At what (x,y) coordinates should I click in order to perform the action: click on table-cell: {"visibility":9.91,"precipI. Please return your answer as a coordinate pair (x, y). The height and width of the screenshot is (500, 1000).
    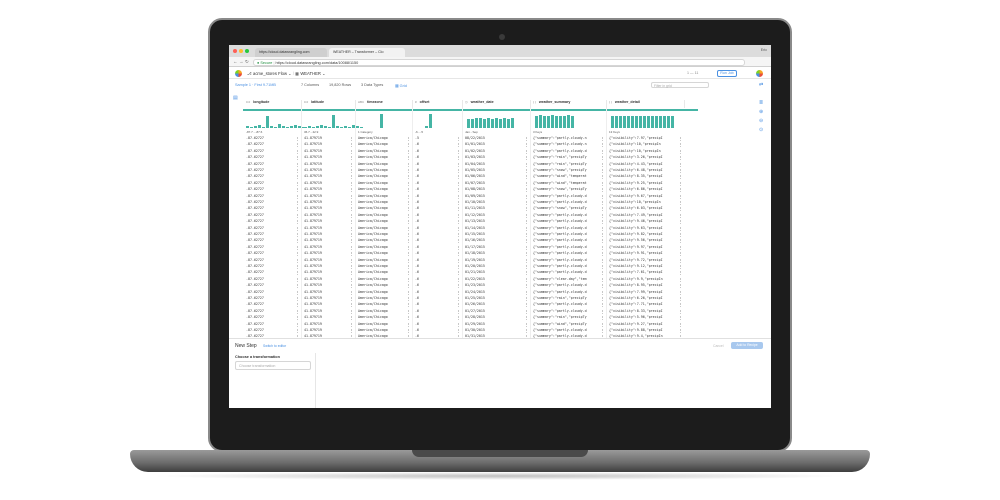
    Looking at the image, I should click on (644, 253).